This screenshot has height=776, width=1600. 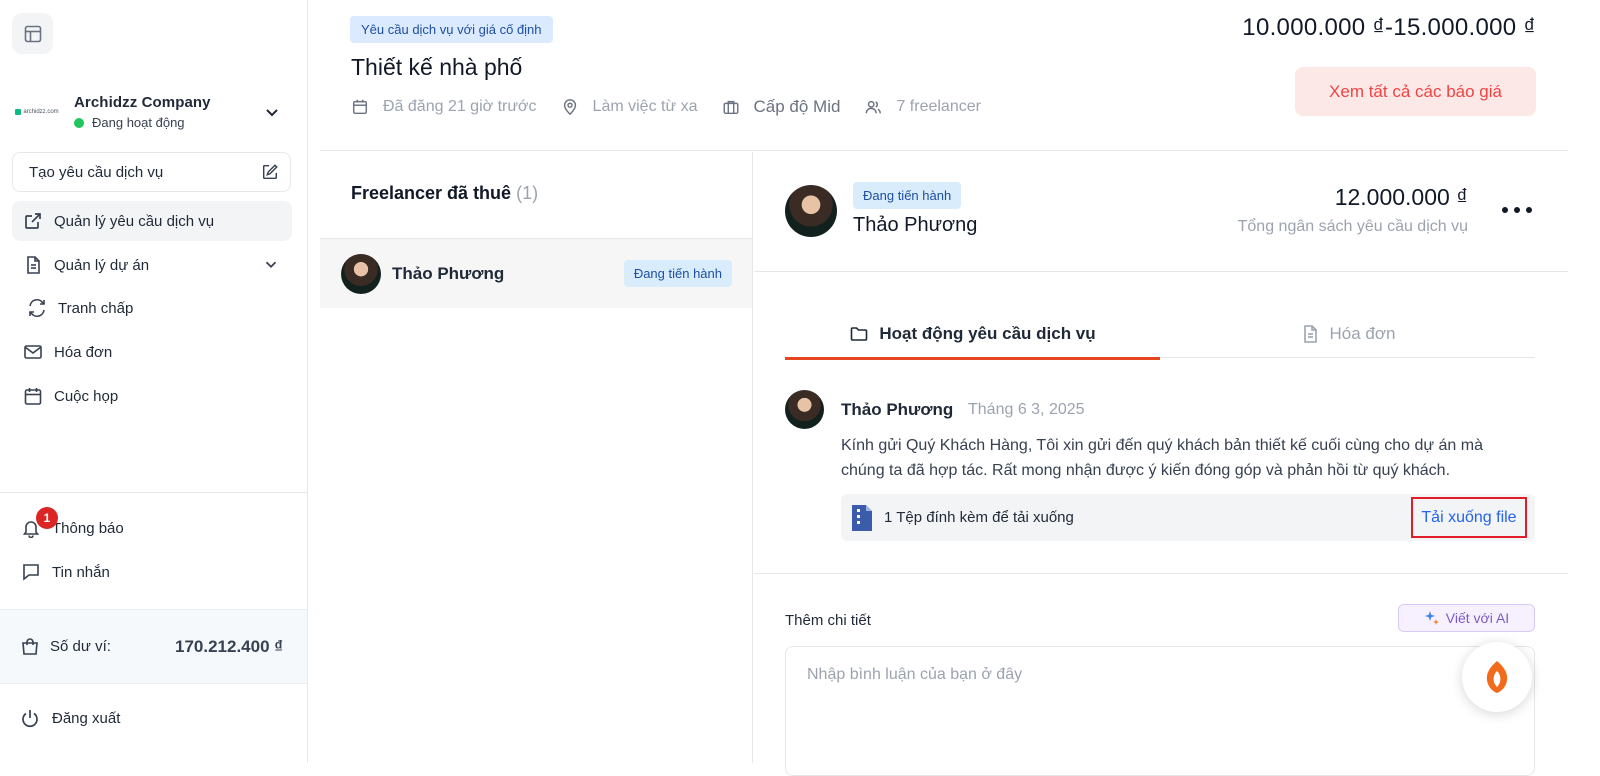 What do you see at coordinates (33, 352) in the screenshot?
I see `mail-icon` at bounding box center [33, 352].